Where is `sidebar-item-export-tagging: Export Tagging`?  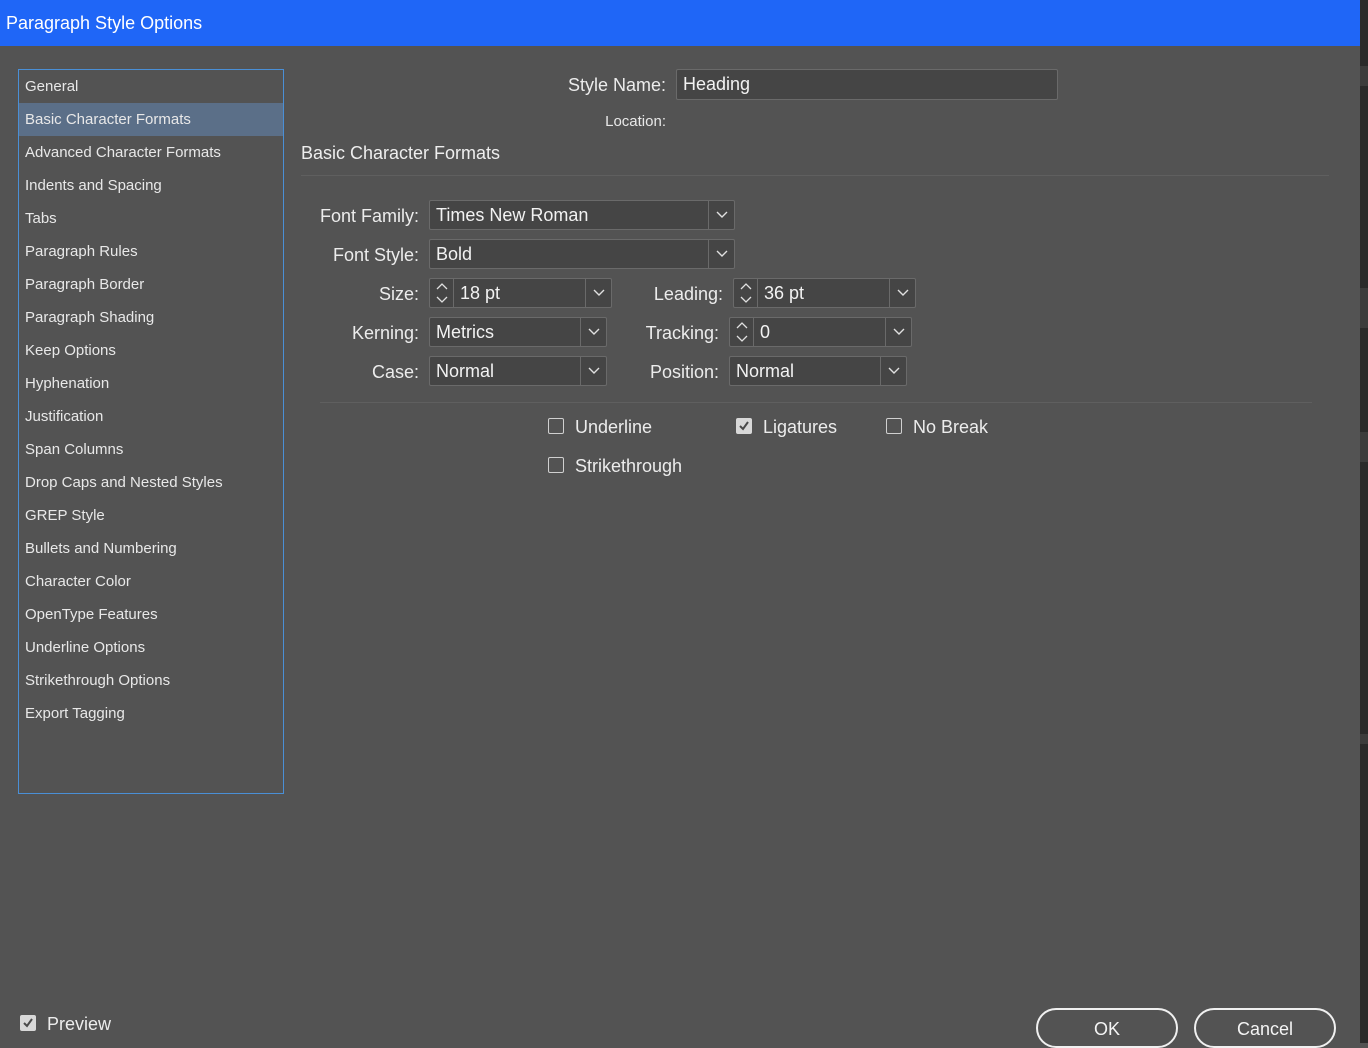 sidebar-item-export-tagging: Export Tagging is located at coordinates (151, 713).